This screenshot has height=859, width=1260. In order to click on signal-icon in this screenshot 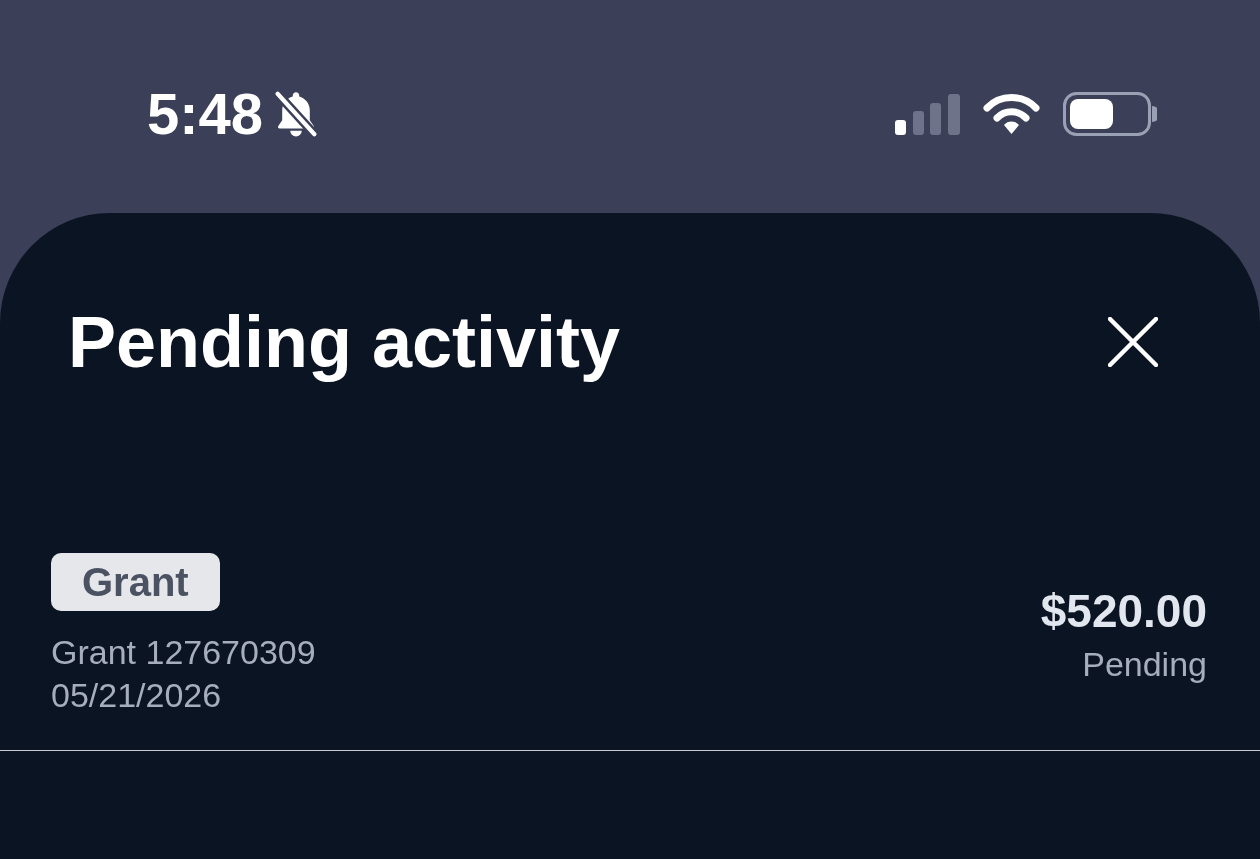, I will do `click(927, 114)`.